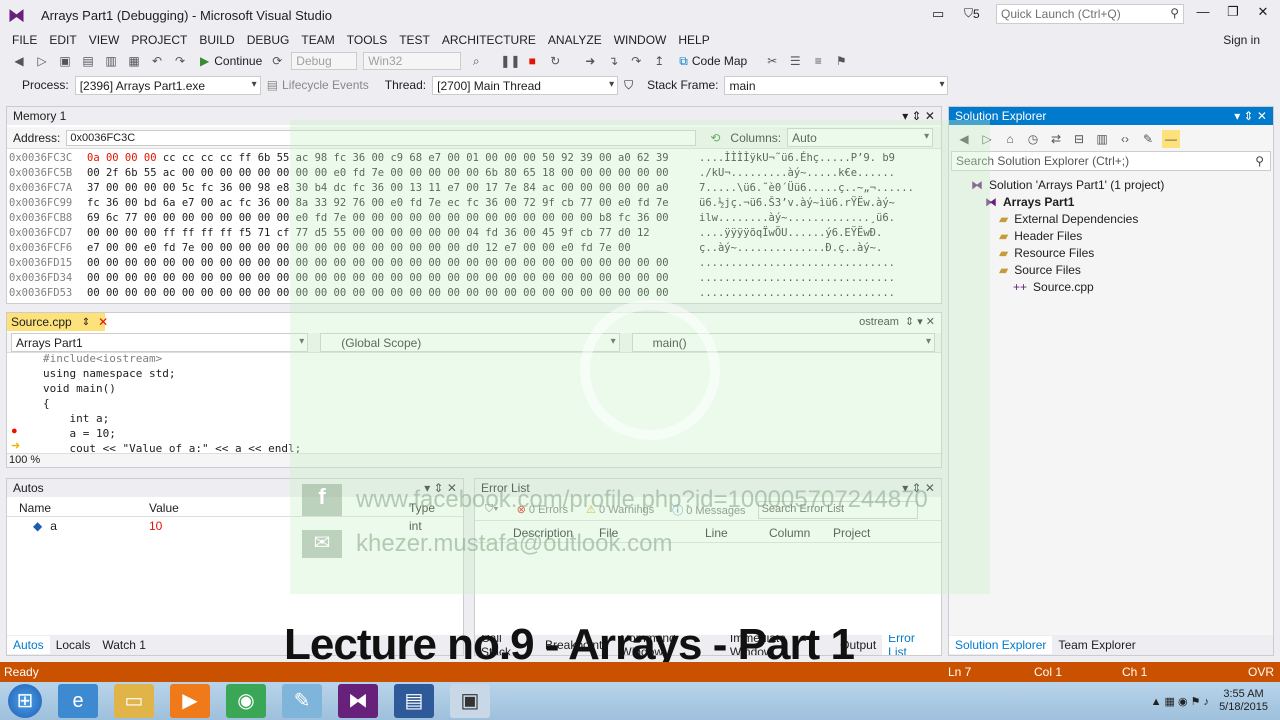 This screenshot has height=720, width=1280. What do you see at coordinates (367, 40) in the screenshot?
I see `menu-tools: TOOLS` at bounding box center [367, 40].